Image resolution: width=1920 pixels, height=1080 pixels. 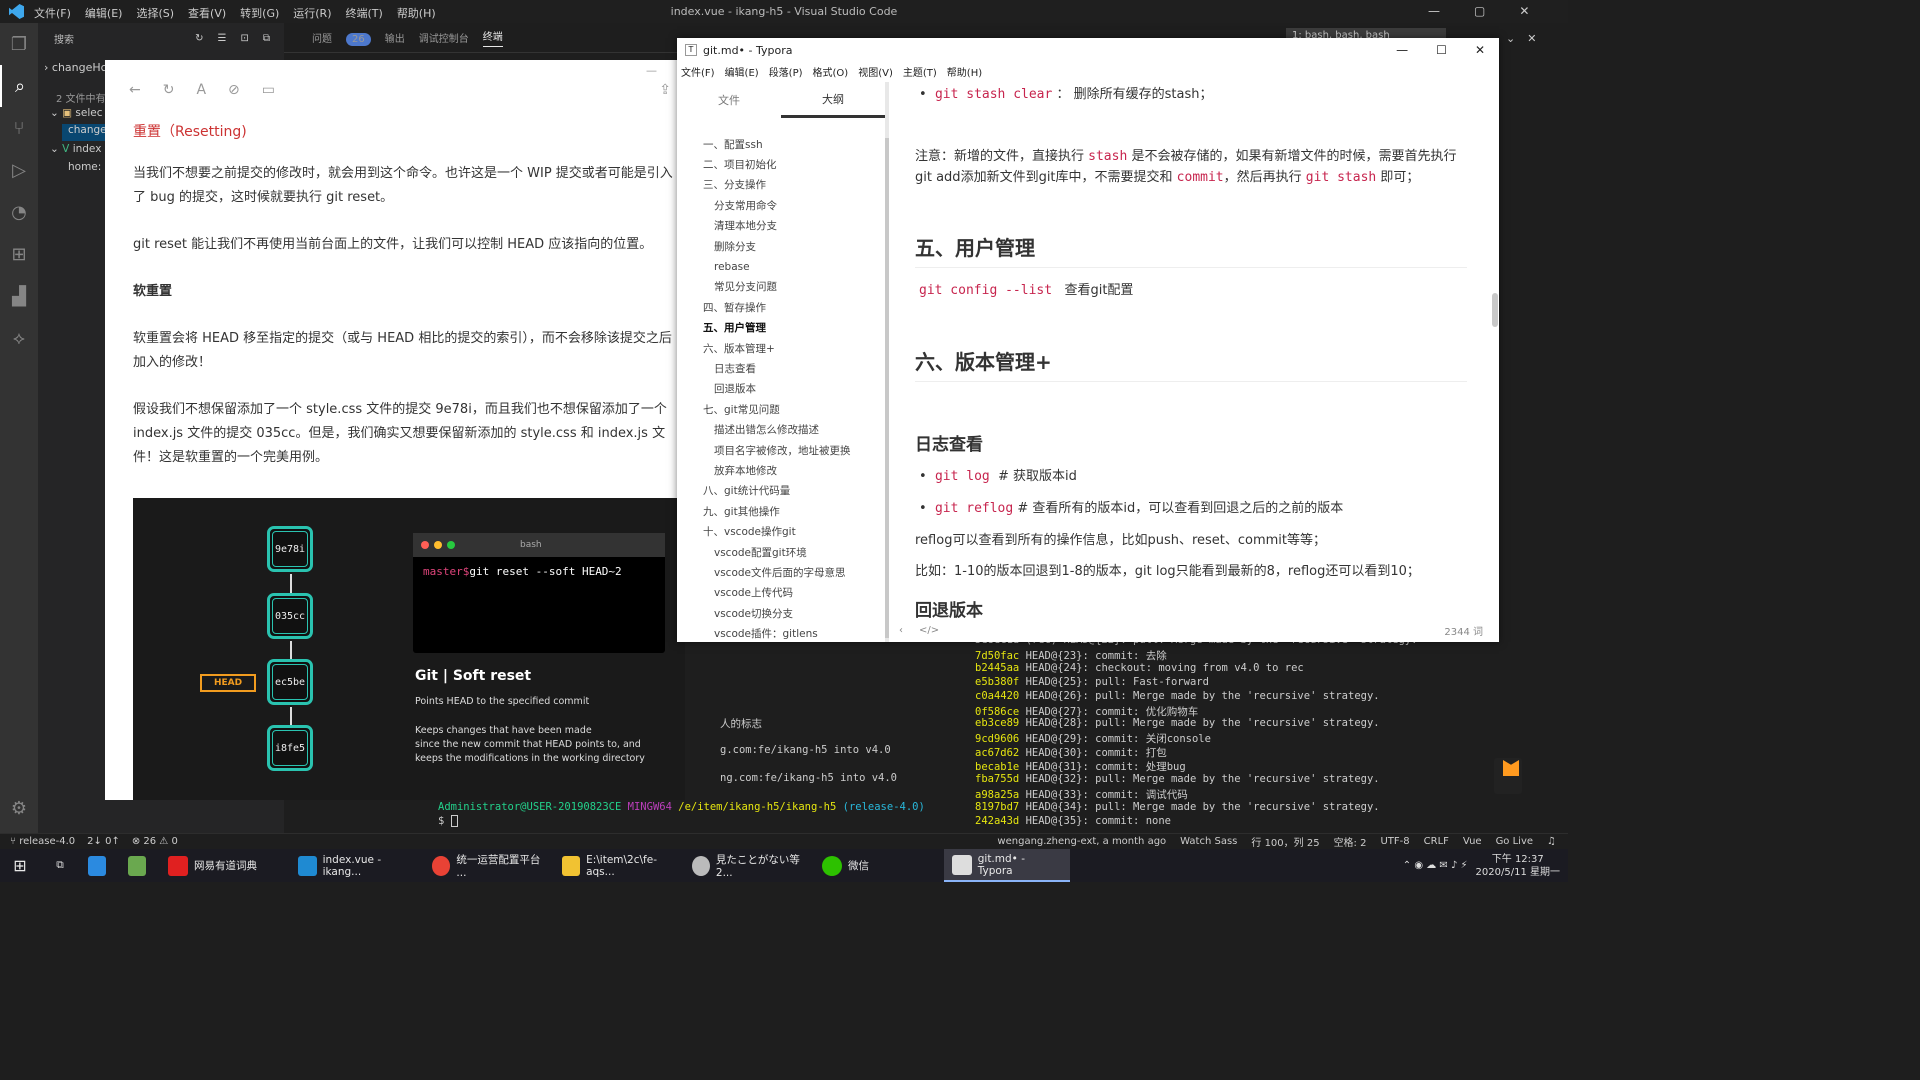 What do you see at coordinates (1350, 841) in the screenshot?
I see `indent-status: 空格: 2` at bounding box center [1350, 841].